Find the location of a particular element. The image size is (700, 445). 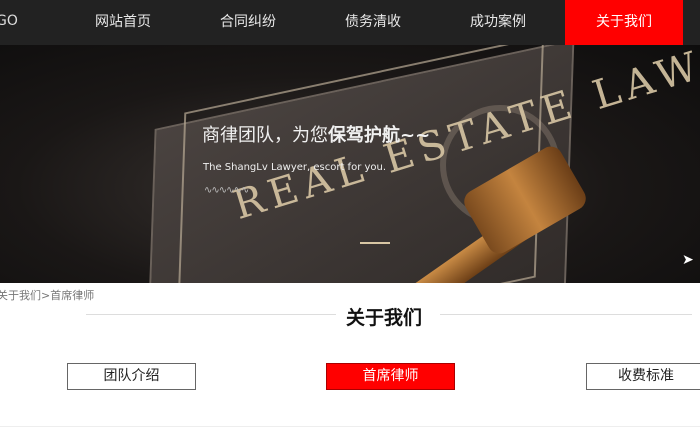

tab-team-intro: 团队介绍 is located at coordinates (131, 376).